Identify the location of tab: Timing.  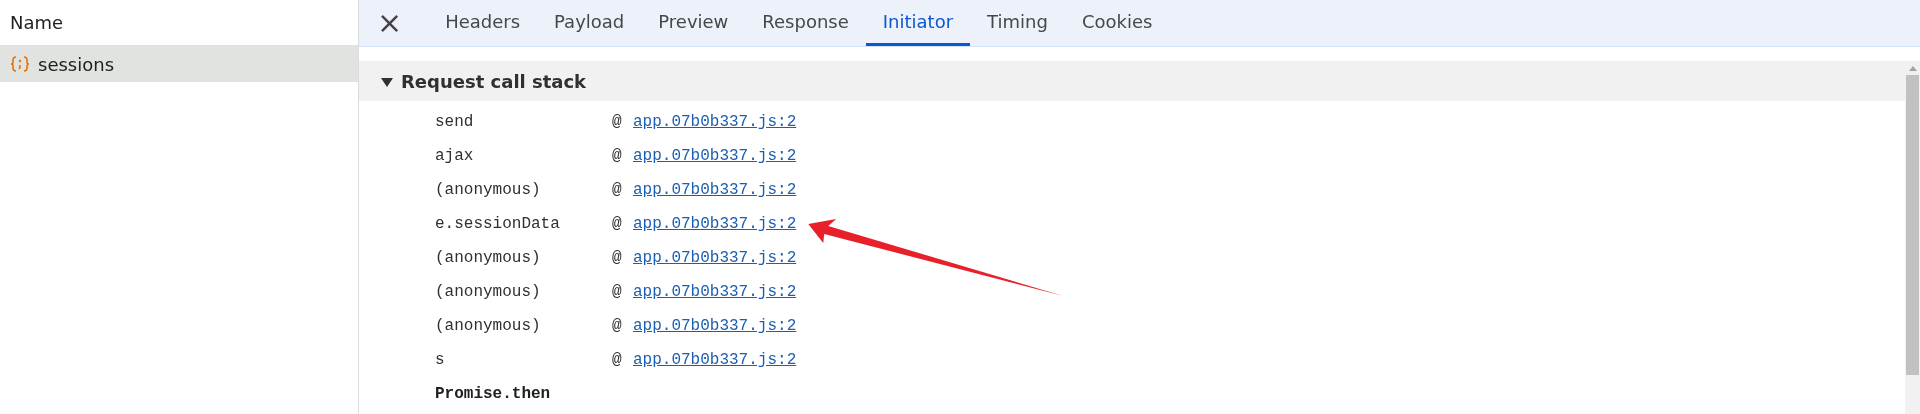
(1017, 23).